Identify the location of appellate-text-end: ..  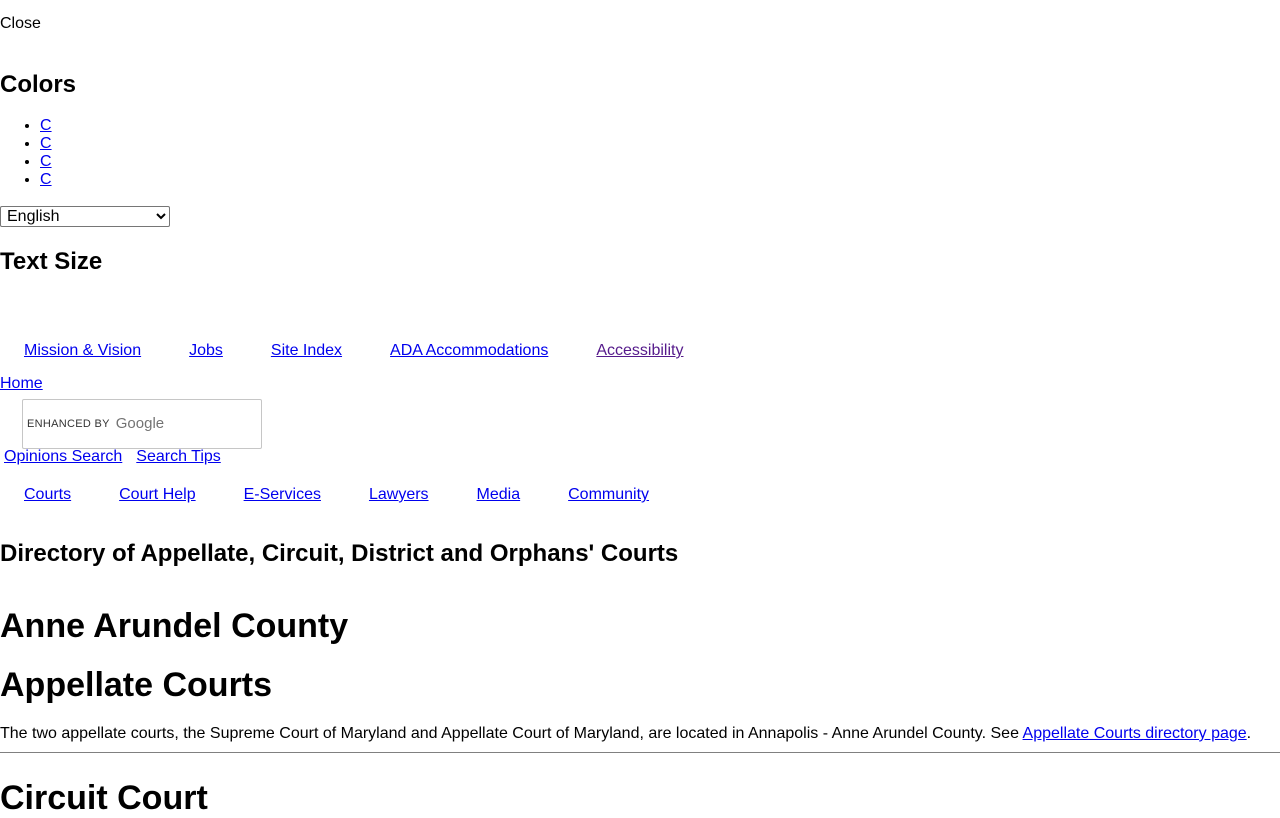
(1249, 733).